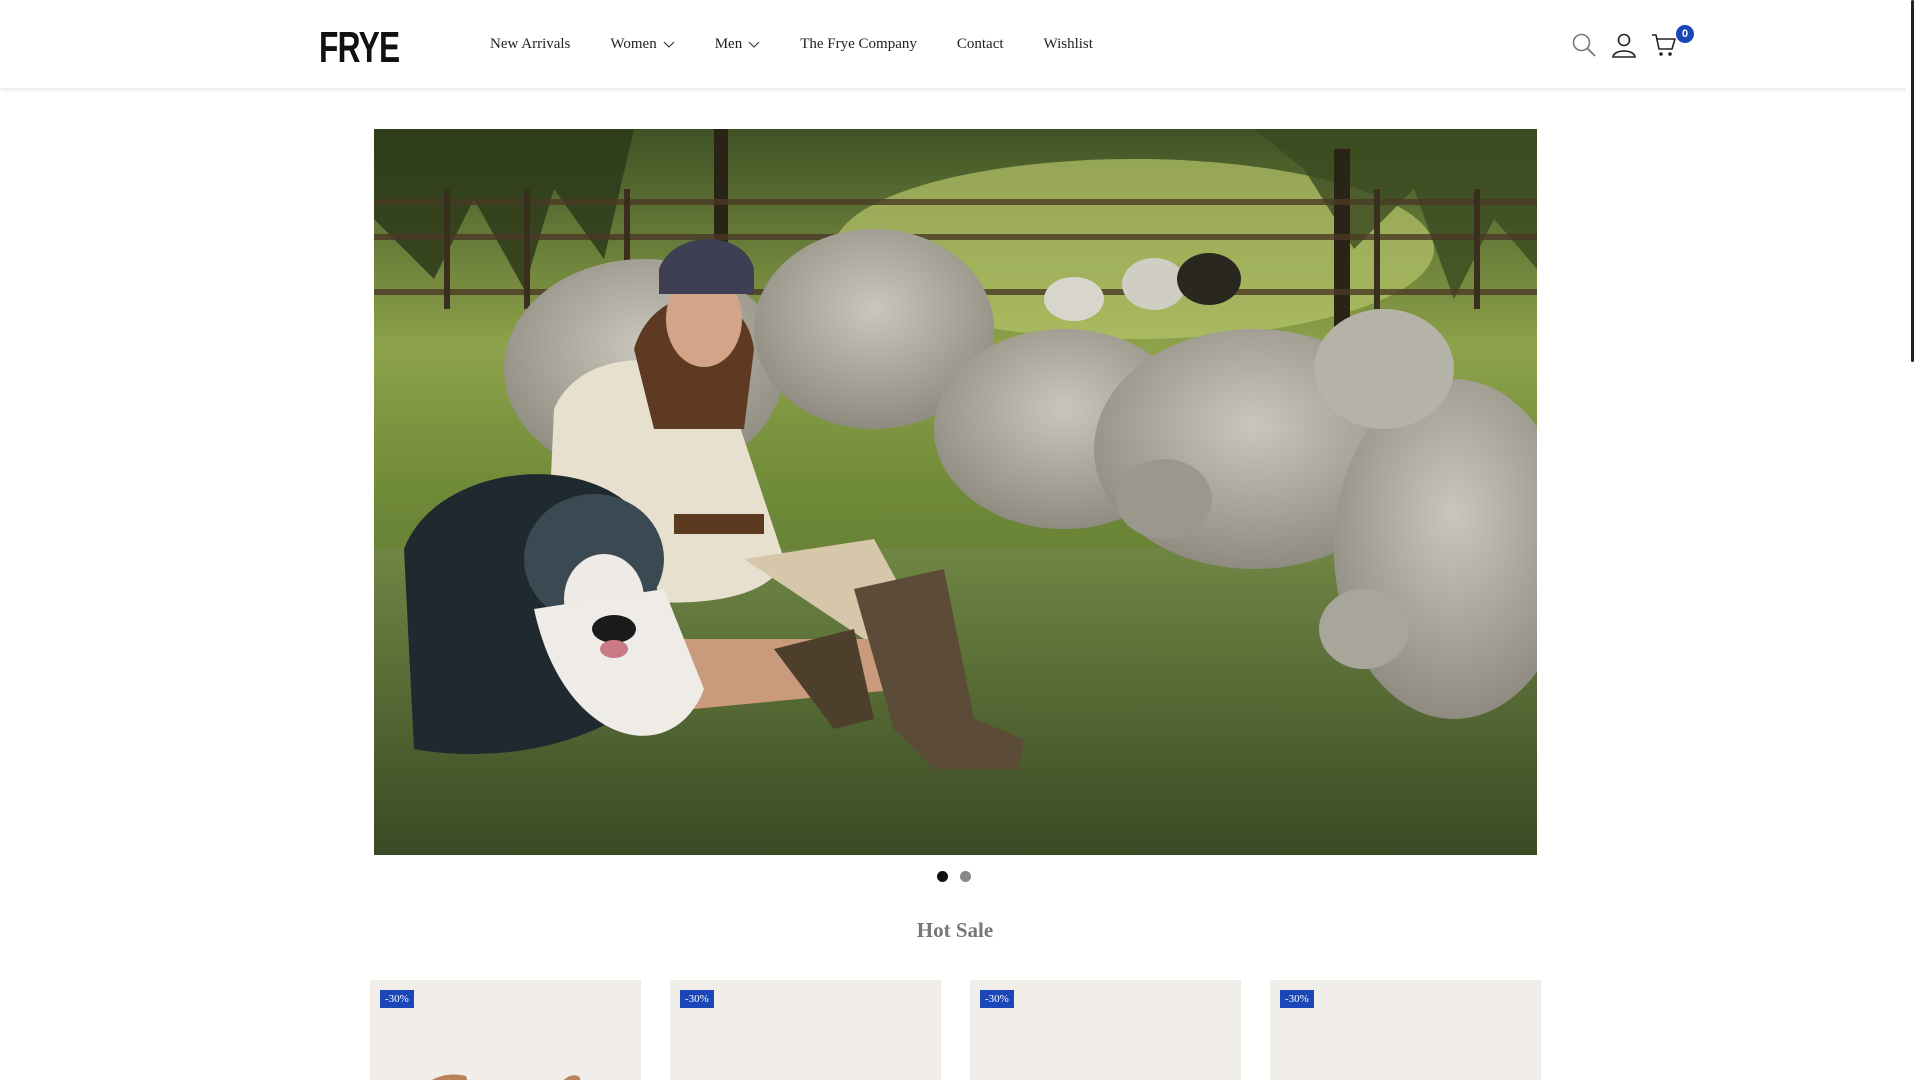  I want to click on search-button, so click(1584, 45).